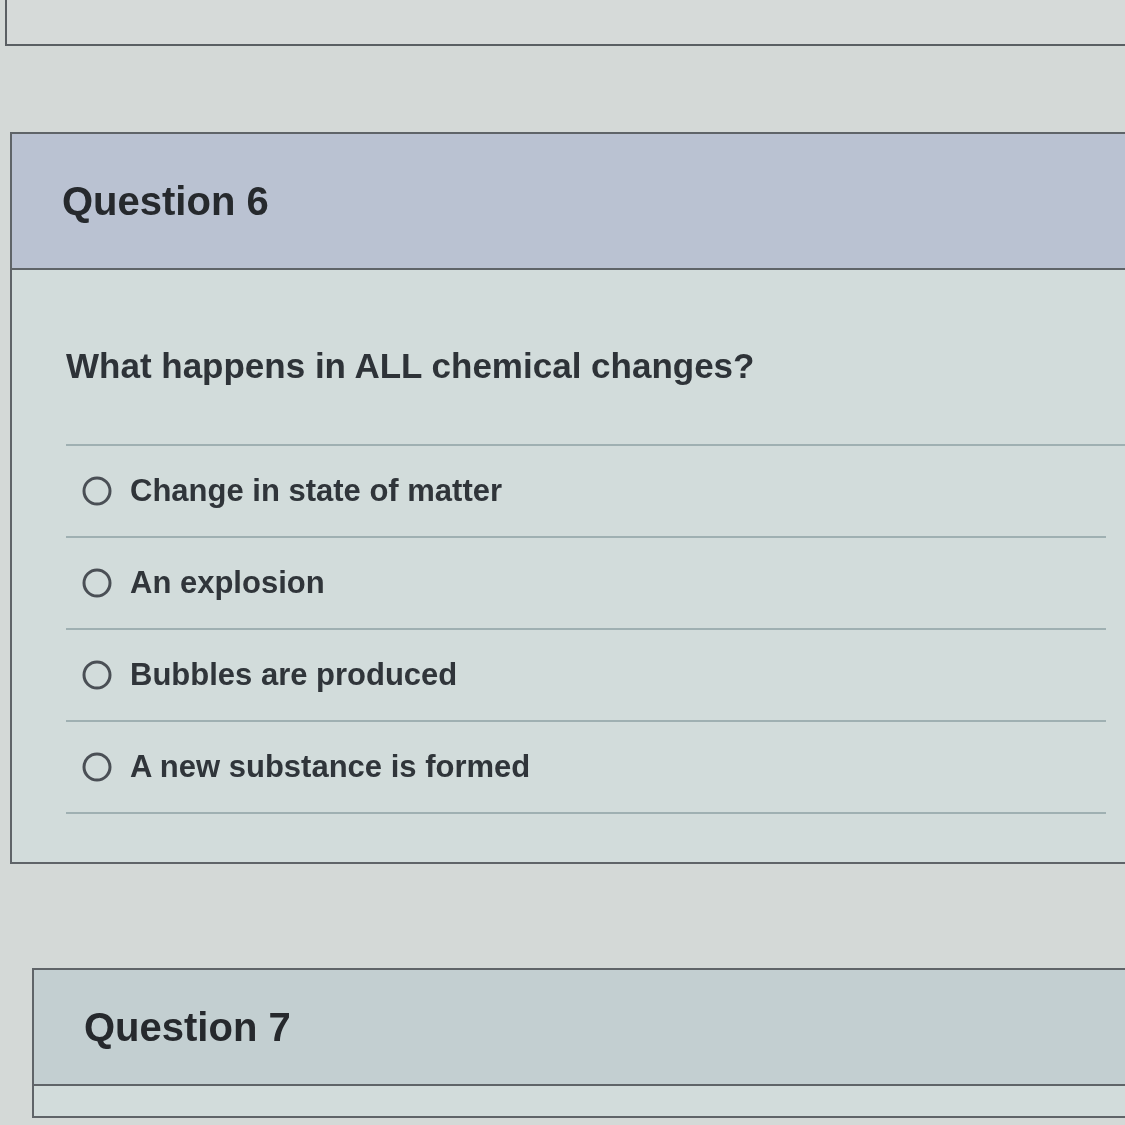 This screenshot has width=1125, height=1125. I want to click on answer-option: An explosion, so click(586, 584).